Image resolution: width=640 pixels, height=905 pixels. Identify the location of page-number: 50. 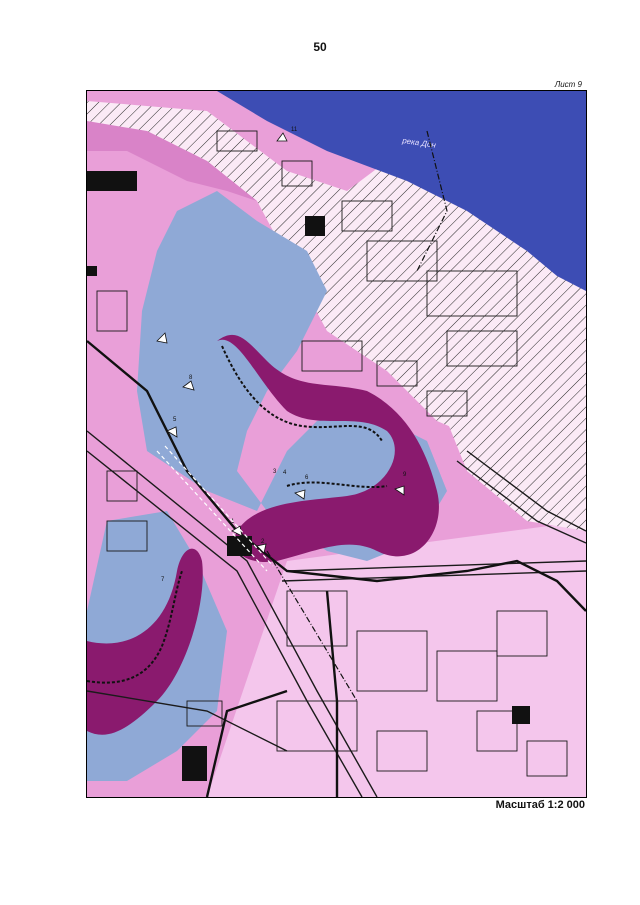
(320, 47).